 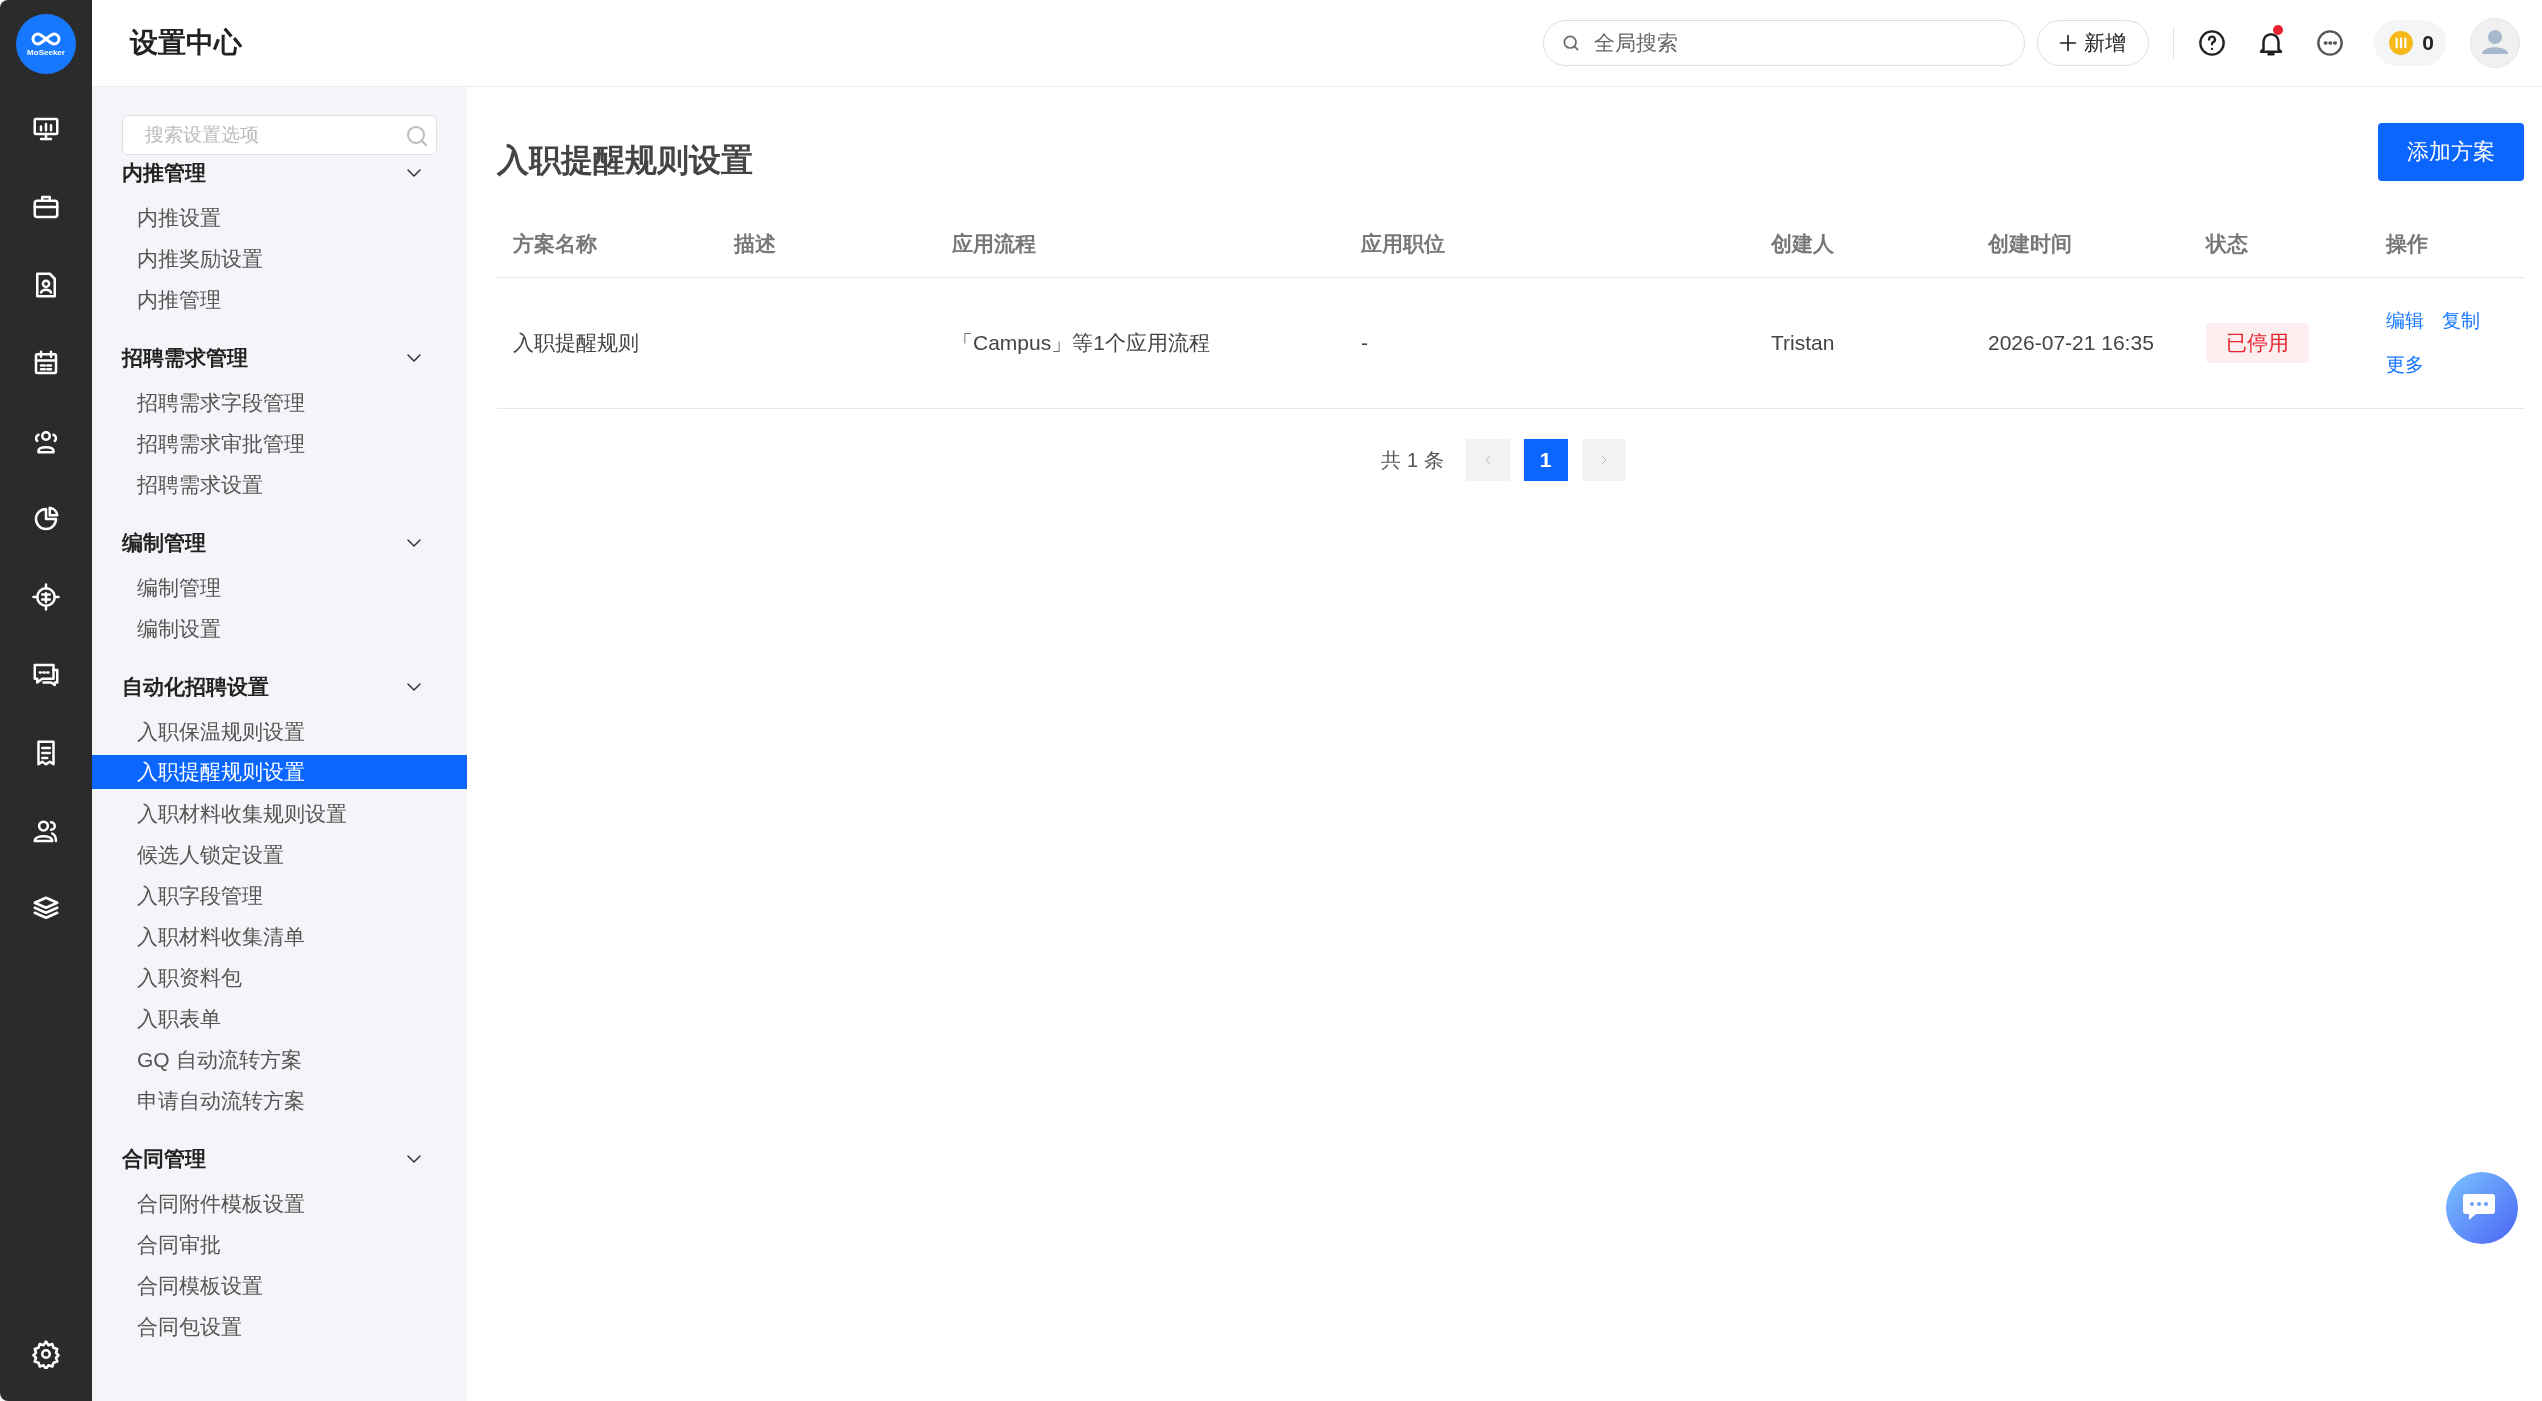 What do you see at coordinates (279, 628) in the screenshot?
I see `sidebar-item: 编制设置` at bounding box center [279, 628].